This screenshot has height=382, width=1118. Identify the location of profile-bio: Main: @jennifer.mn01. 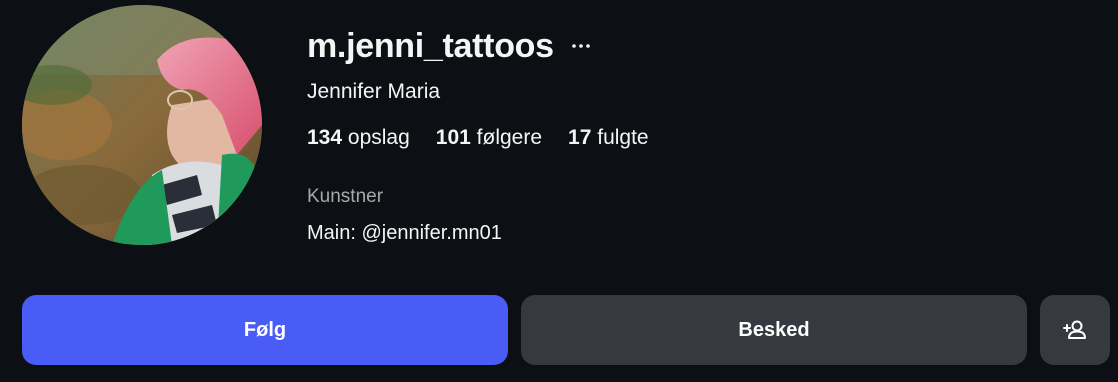
(491, 233).